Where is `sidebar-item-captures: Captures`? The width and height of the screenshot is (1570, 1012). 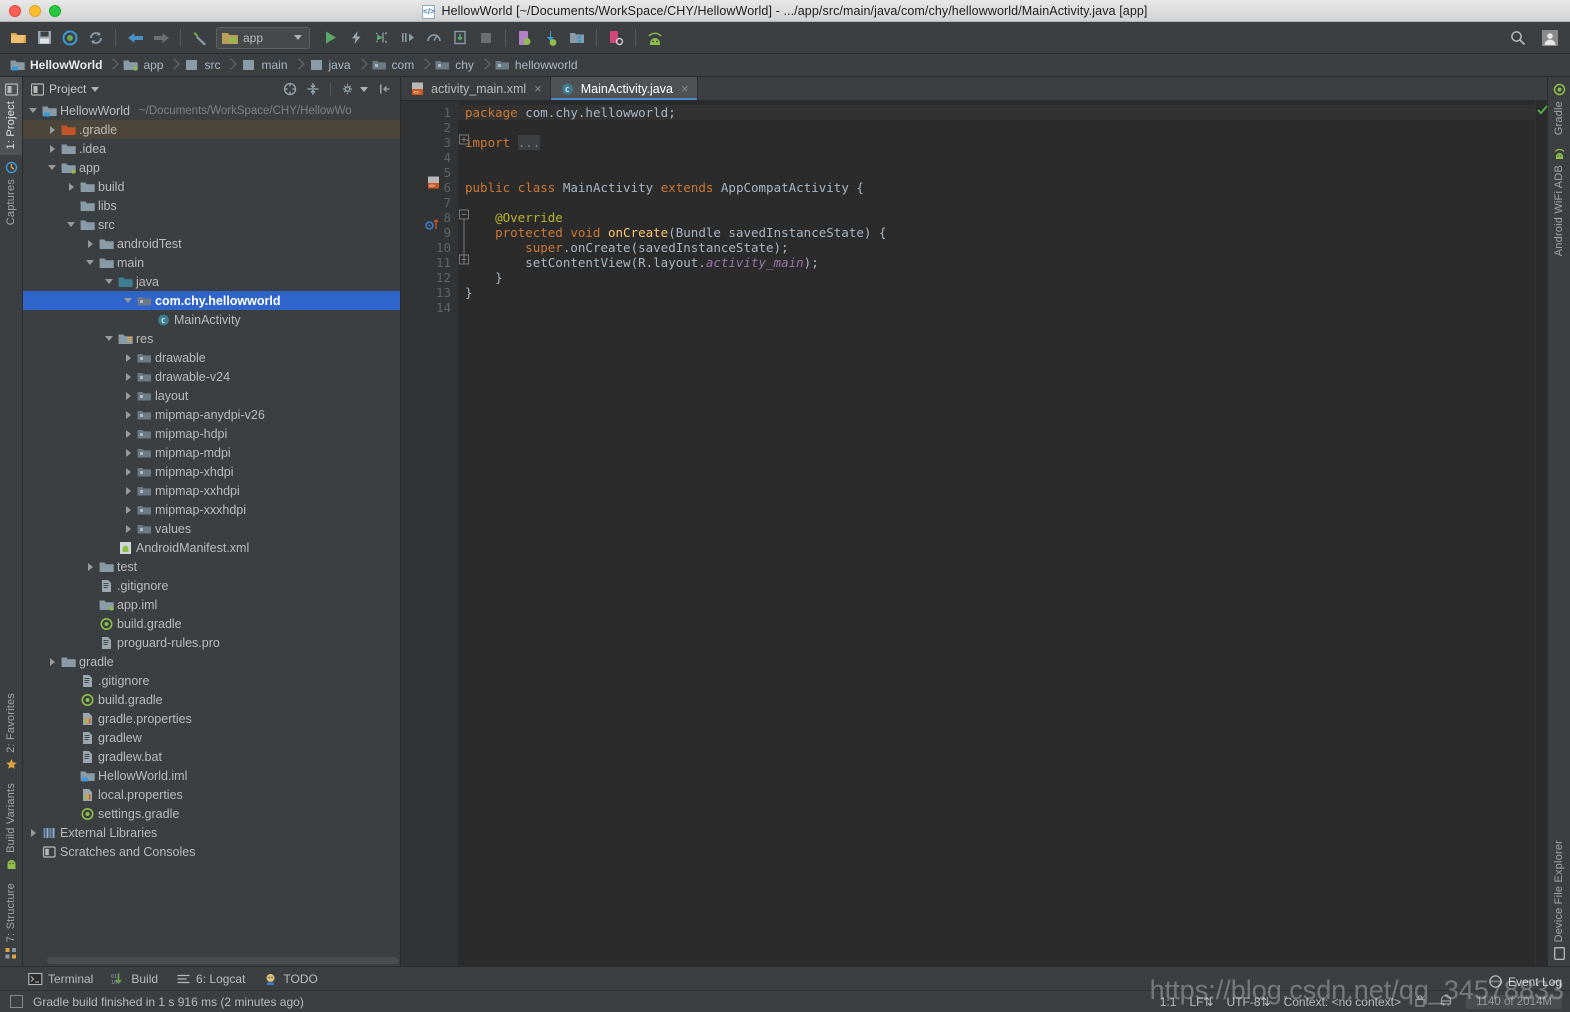
sidebar-item-captures: Captures is located at coordinates (11, 193).